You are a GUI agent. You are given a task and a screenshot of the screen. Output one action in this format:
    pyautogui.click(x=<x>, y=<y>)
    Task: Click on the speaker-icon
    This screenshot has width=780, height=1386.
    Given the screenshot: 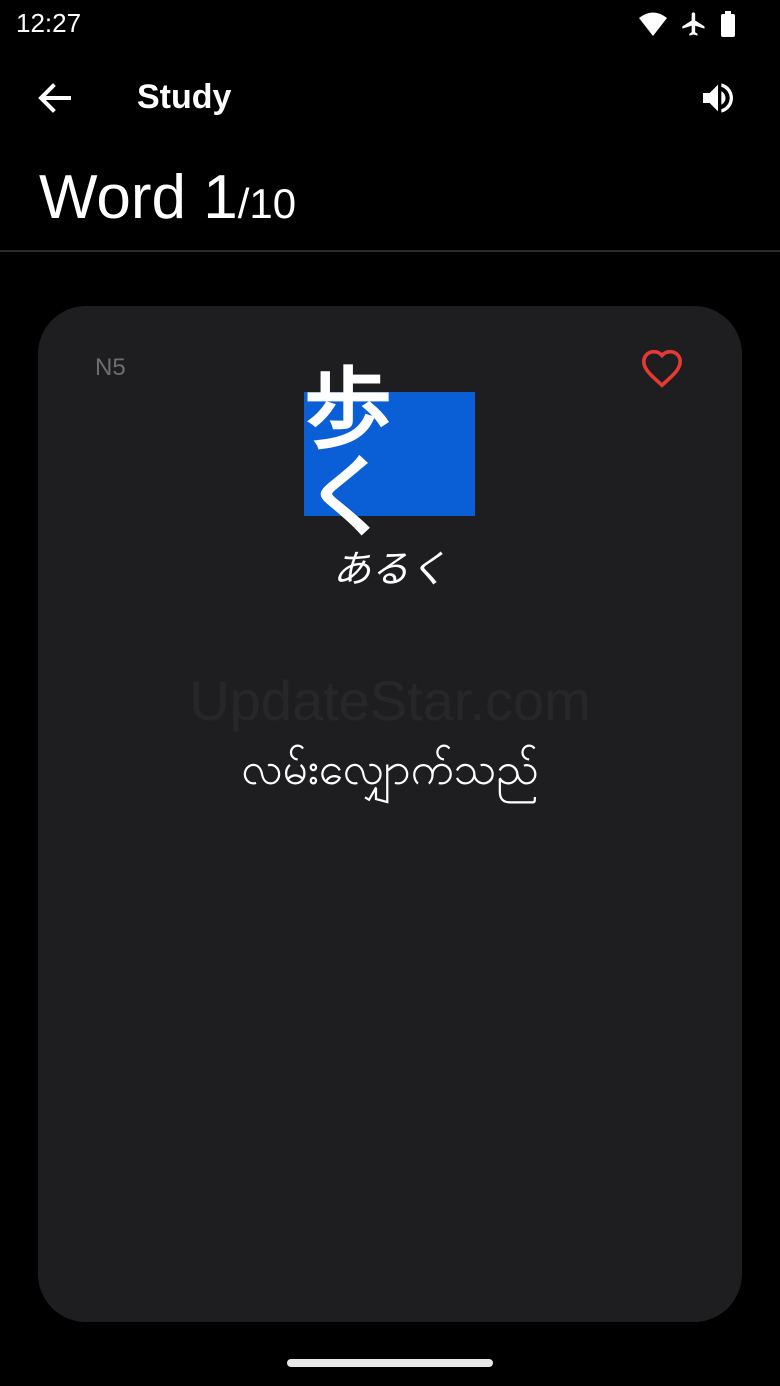 What is the action you would take?
    pyautogui.click(x=718, y=100)
    